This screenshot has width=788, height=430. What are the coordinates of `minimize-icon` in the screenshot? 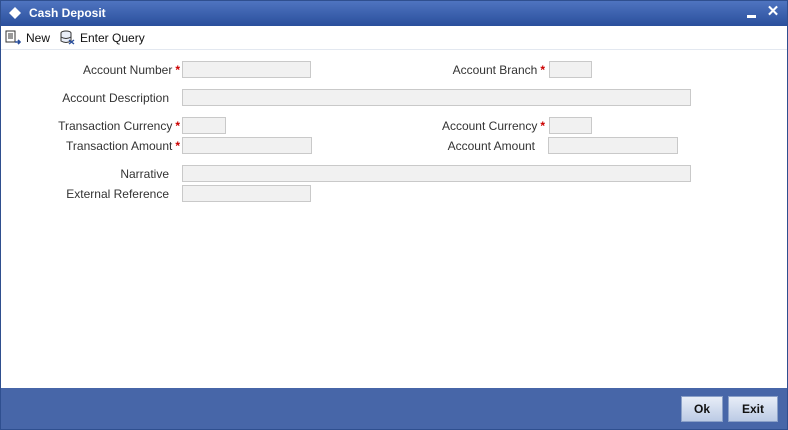 It's located at (752, 13).